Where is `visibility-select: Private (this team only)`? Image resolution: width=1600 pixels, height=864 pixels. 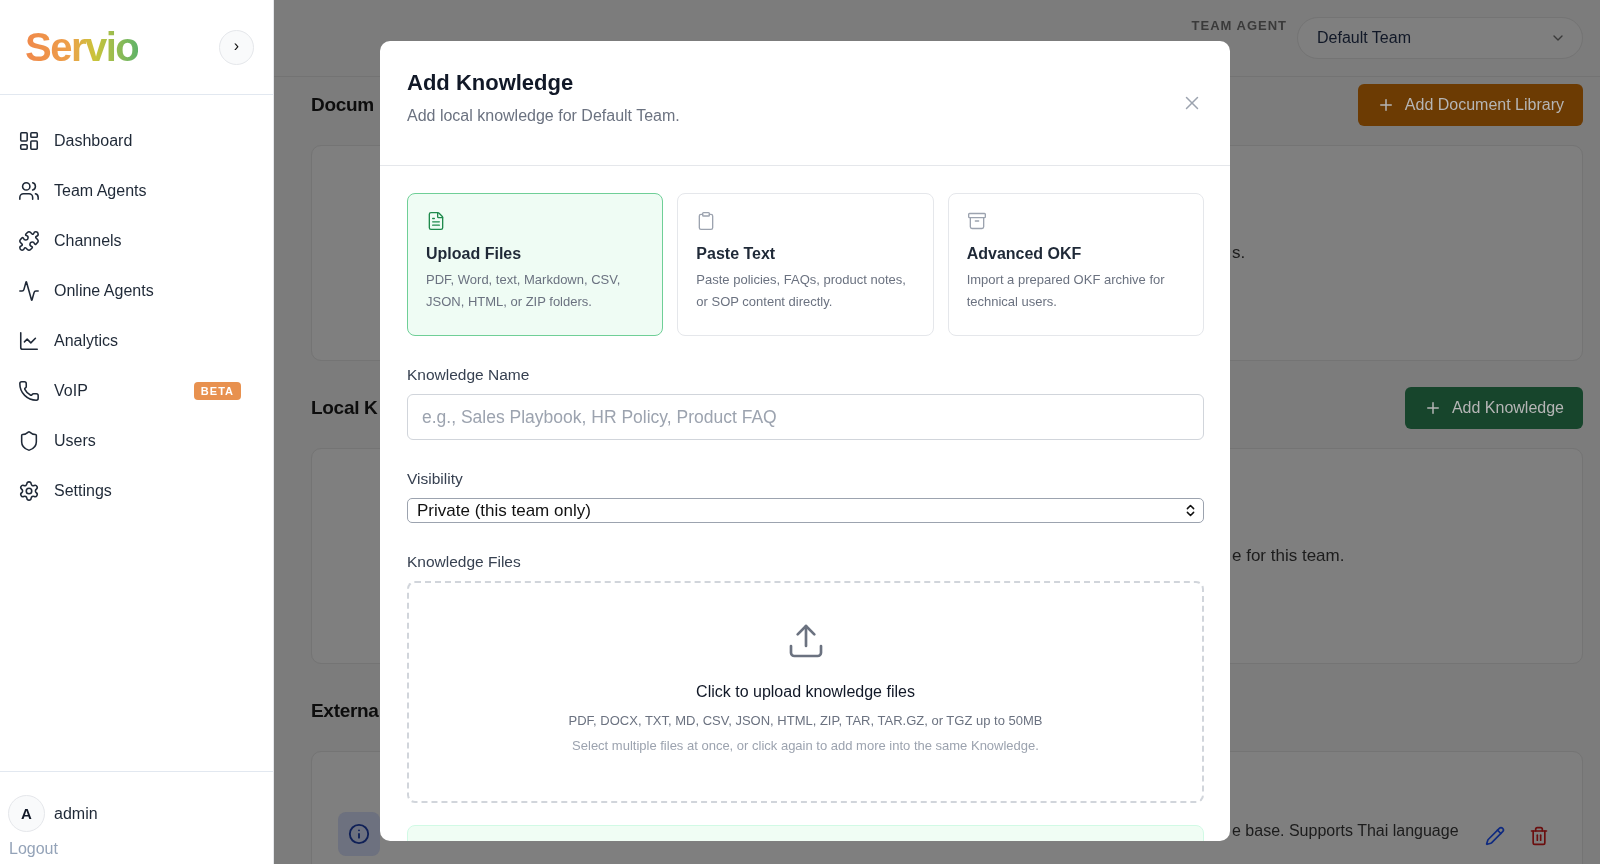
visibility-select: Private (this team only) is located at coordinates (805, 510).